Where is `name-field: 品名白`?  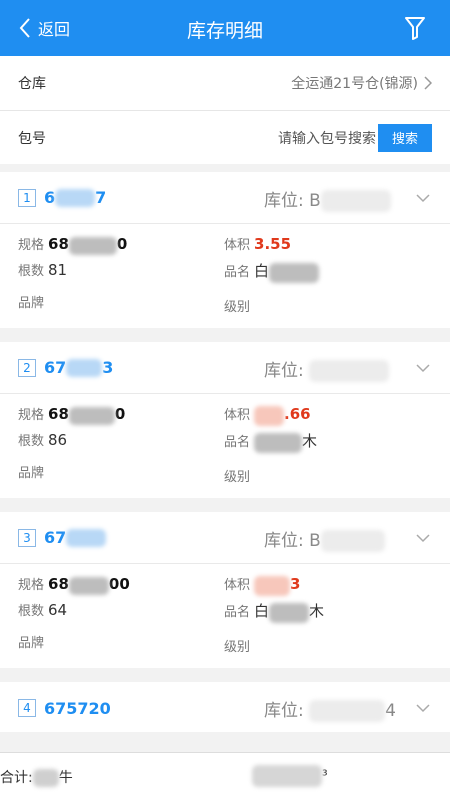
name-field: 品名白 is located at coordinates (272, 271).